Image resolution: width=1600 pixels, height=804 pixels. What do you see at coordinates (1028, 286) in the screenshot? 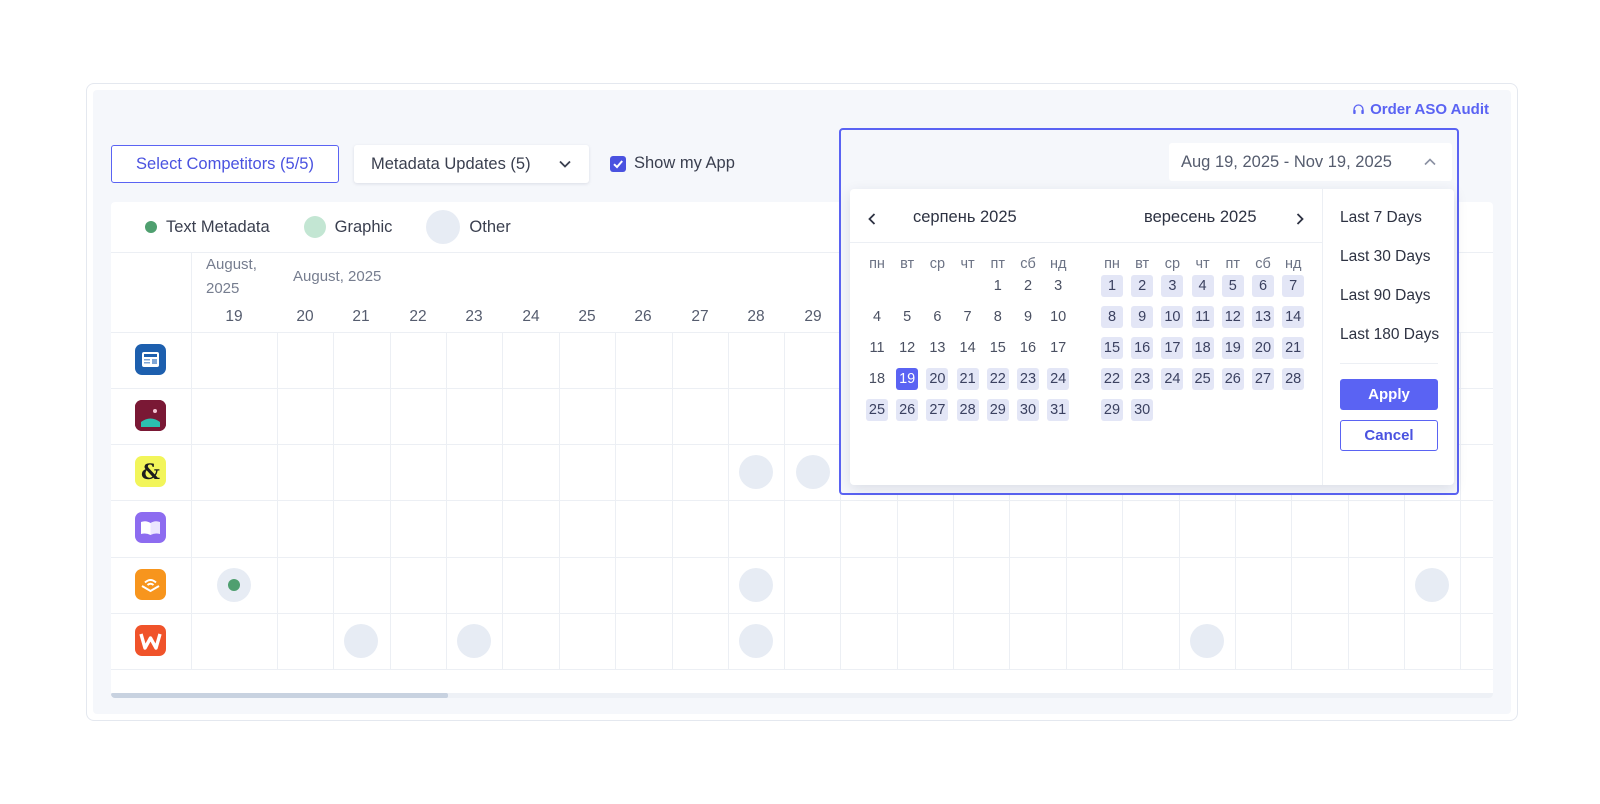
I see `left-calendar-day: 2` at bounding box center [1028, 286].